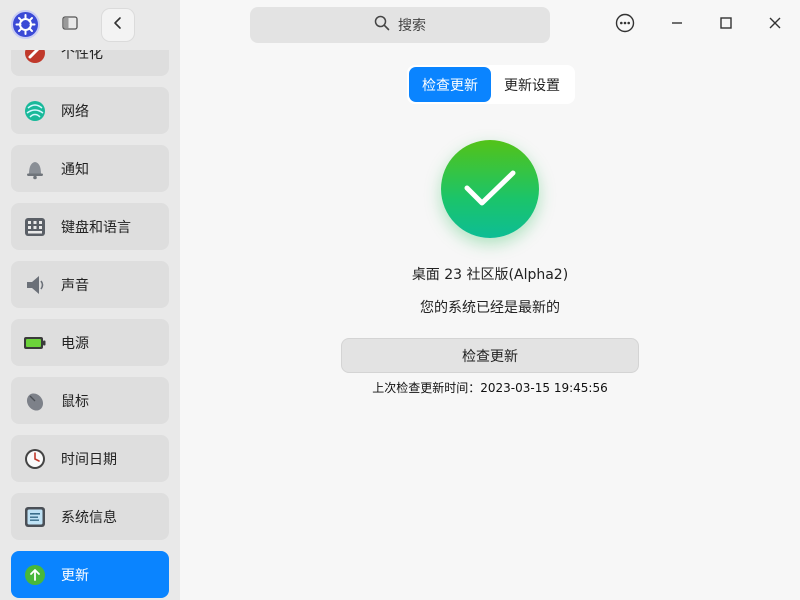 This screenshot has height=600, width=800. Describe the element at coordinates (490, 275) in the screenshot. I see `system-version: 桌面 23 社区版(Alpha2)` at that location.